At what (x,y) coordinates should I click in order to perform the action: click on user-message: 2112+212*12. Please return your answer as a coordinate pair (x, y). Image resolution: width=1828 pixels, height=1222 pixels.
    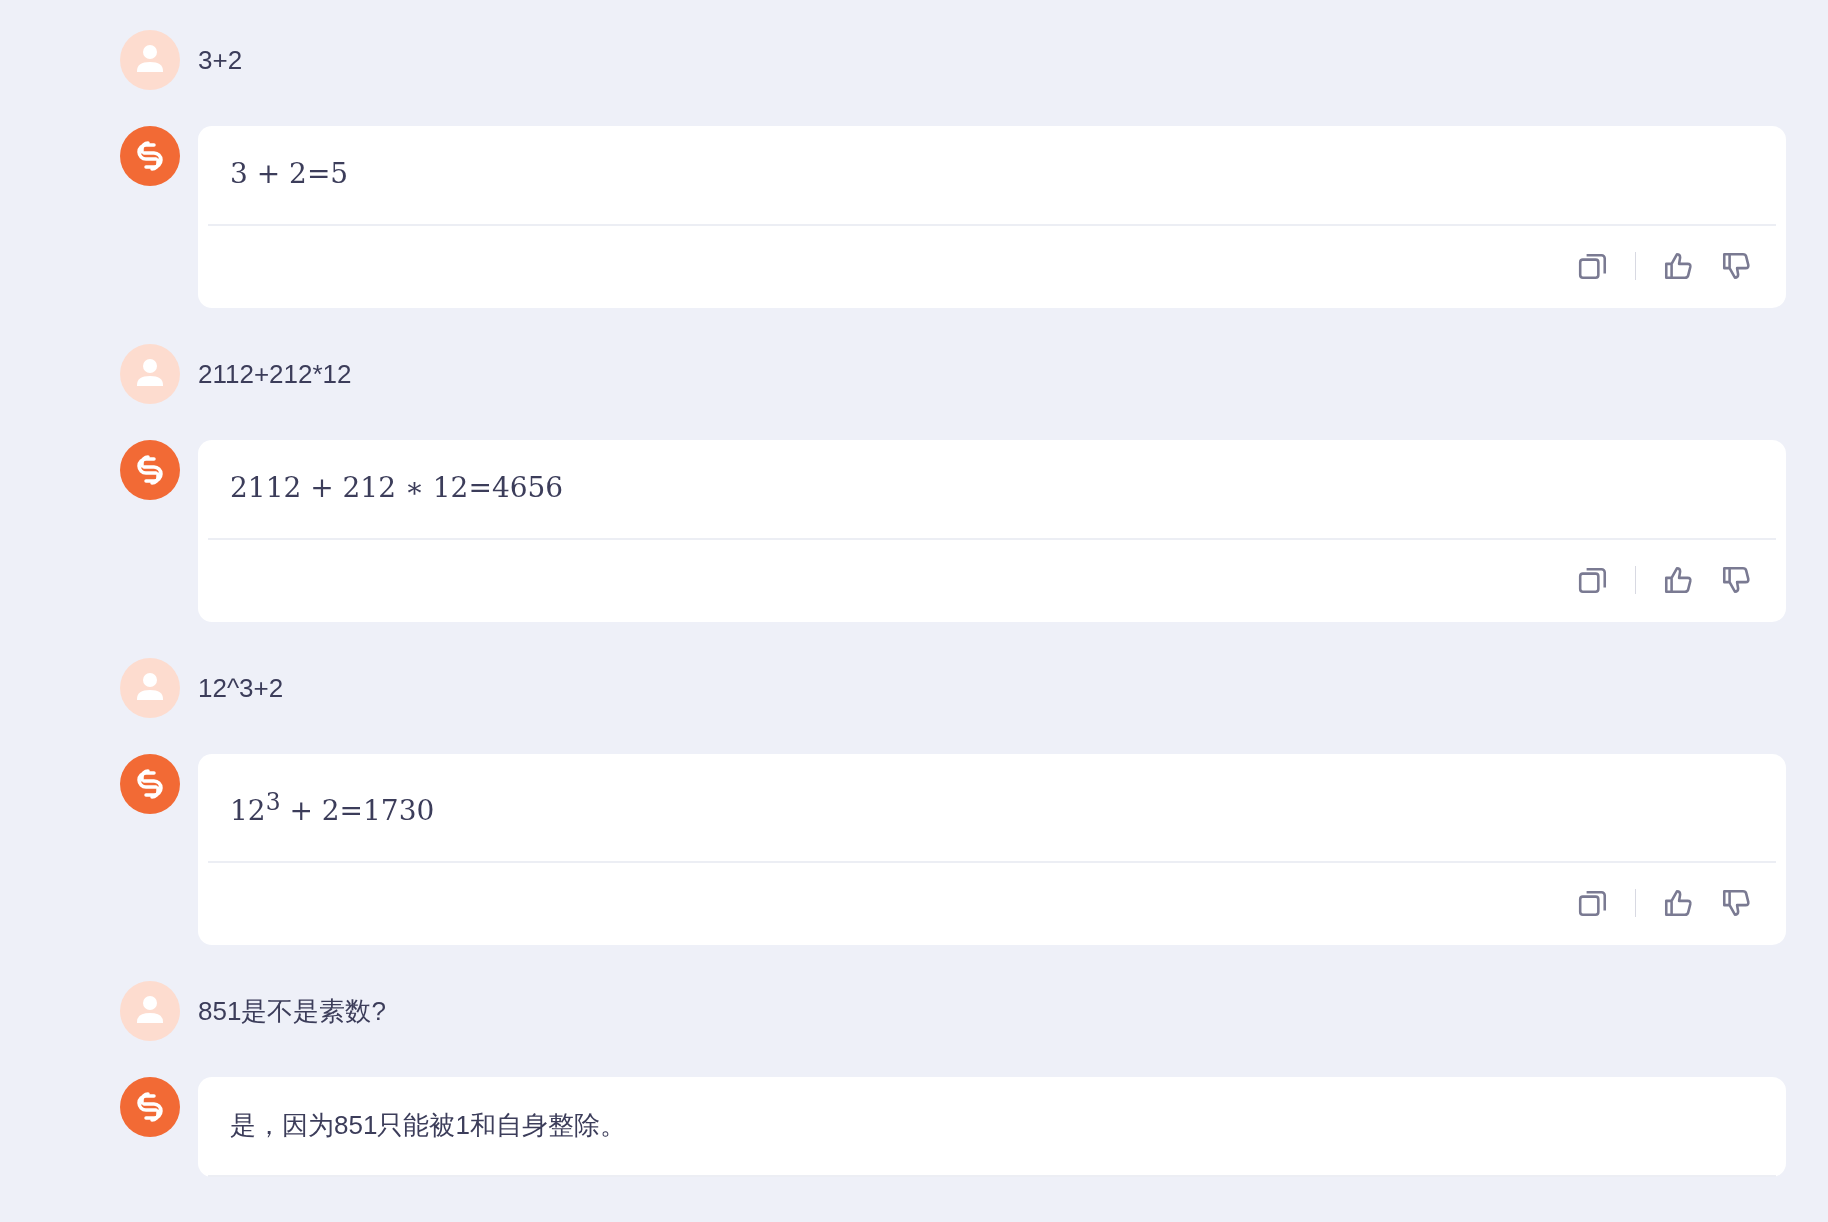
    Looking at the image, I should click on (275, 374).